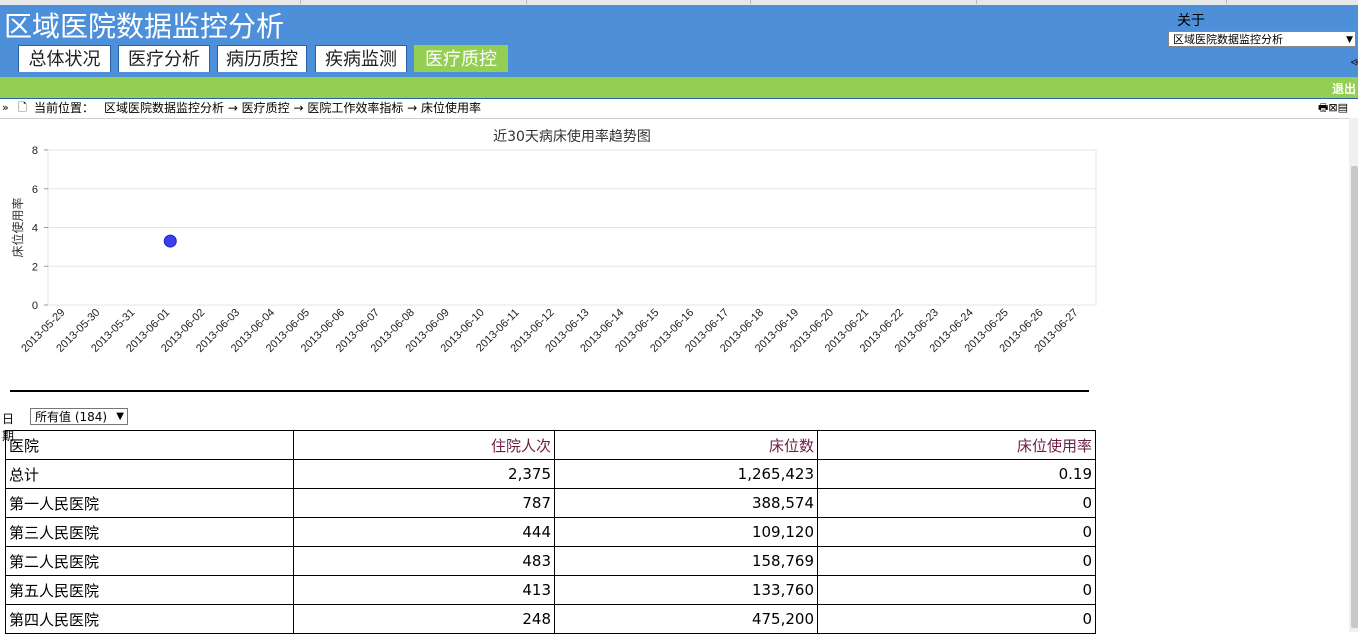  Describe the element at coordinates (686, 503) in the screenshot. I see `table-cell-beds: 388,574` at that location.